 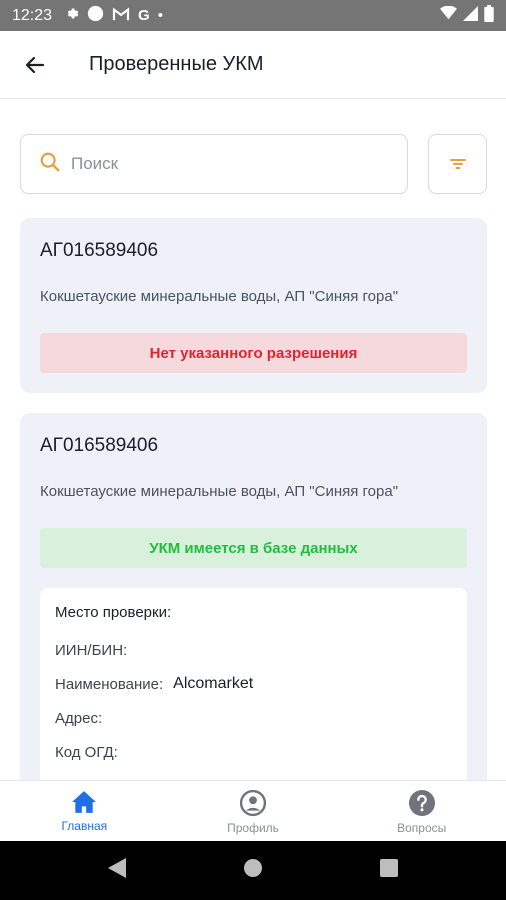 I want to click on bottom-nav: Главная Профиль Вопросы, so click(x=253, y=810).